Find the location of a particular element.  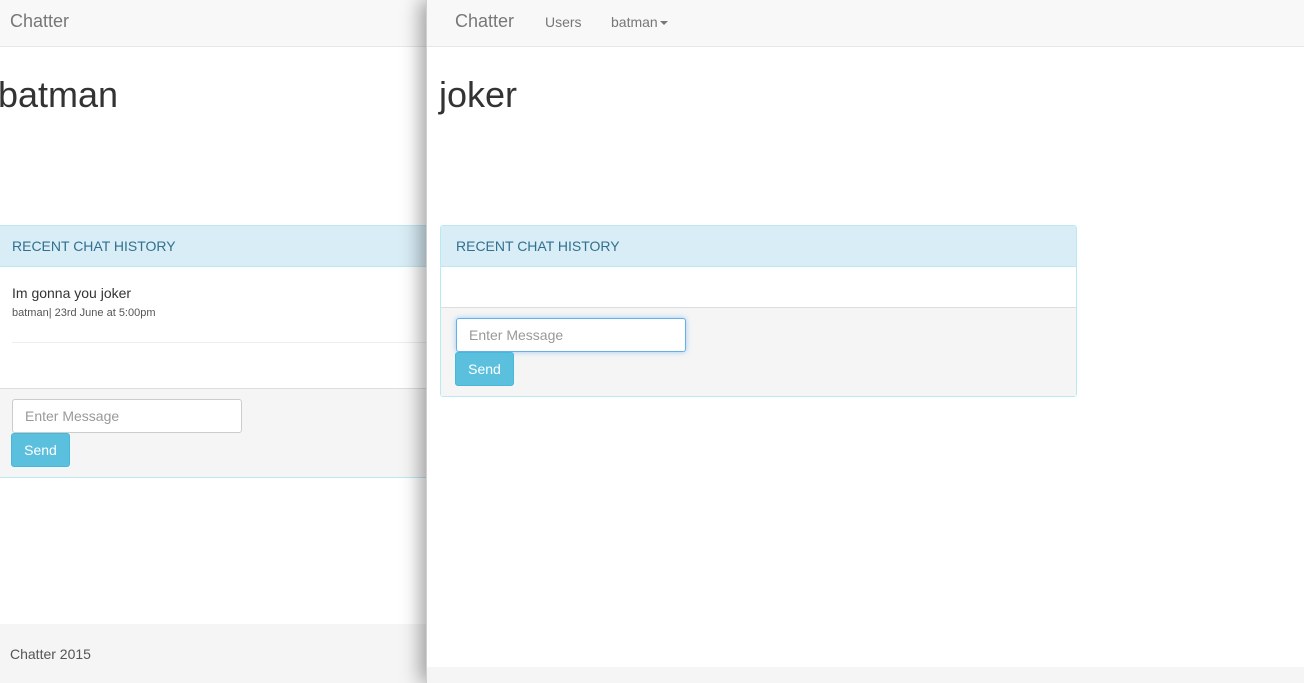

left-page-title: batman is located at coordinates (59, 94).